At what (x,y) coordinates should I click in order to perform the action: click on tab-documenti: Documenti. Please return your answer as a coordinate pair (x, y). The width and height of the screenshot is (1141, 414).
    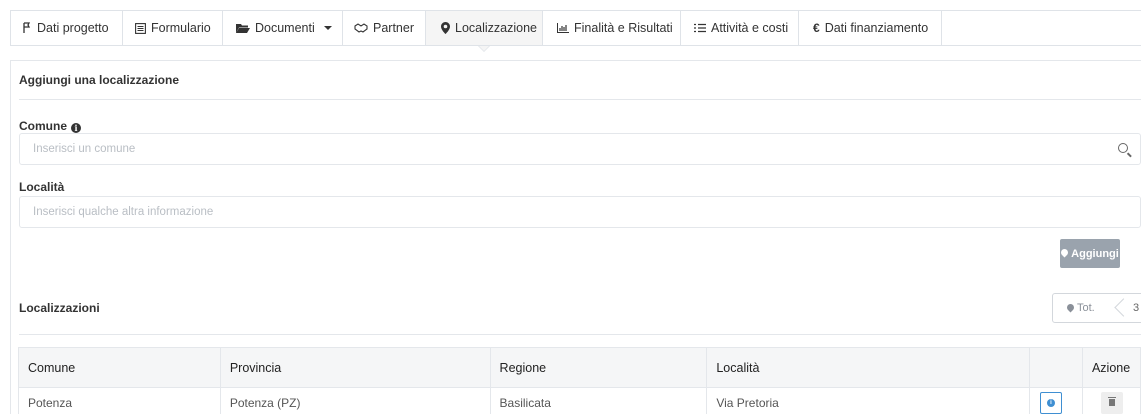
    Looking at the image, I should click on (283, 28).